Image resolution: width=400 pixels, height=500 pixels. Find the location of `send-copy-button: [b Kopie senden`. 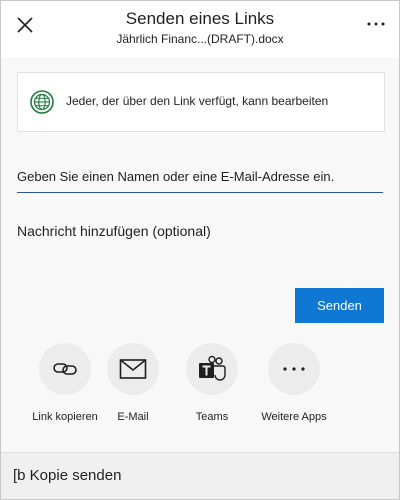

send-copy-button: [b Kopie senden is located at coordinates (200, 475).